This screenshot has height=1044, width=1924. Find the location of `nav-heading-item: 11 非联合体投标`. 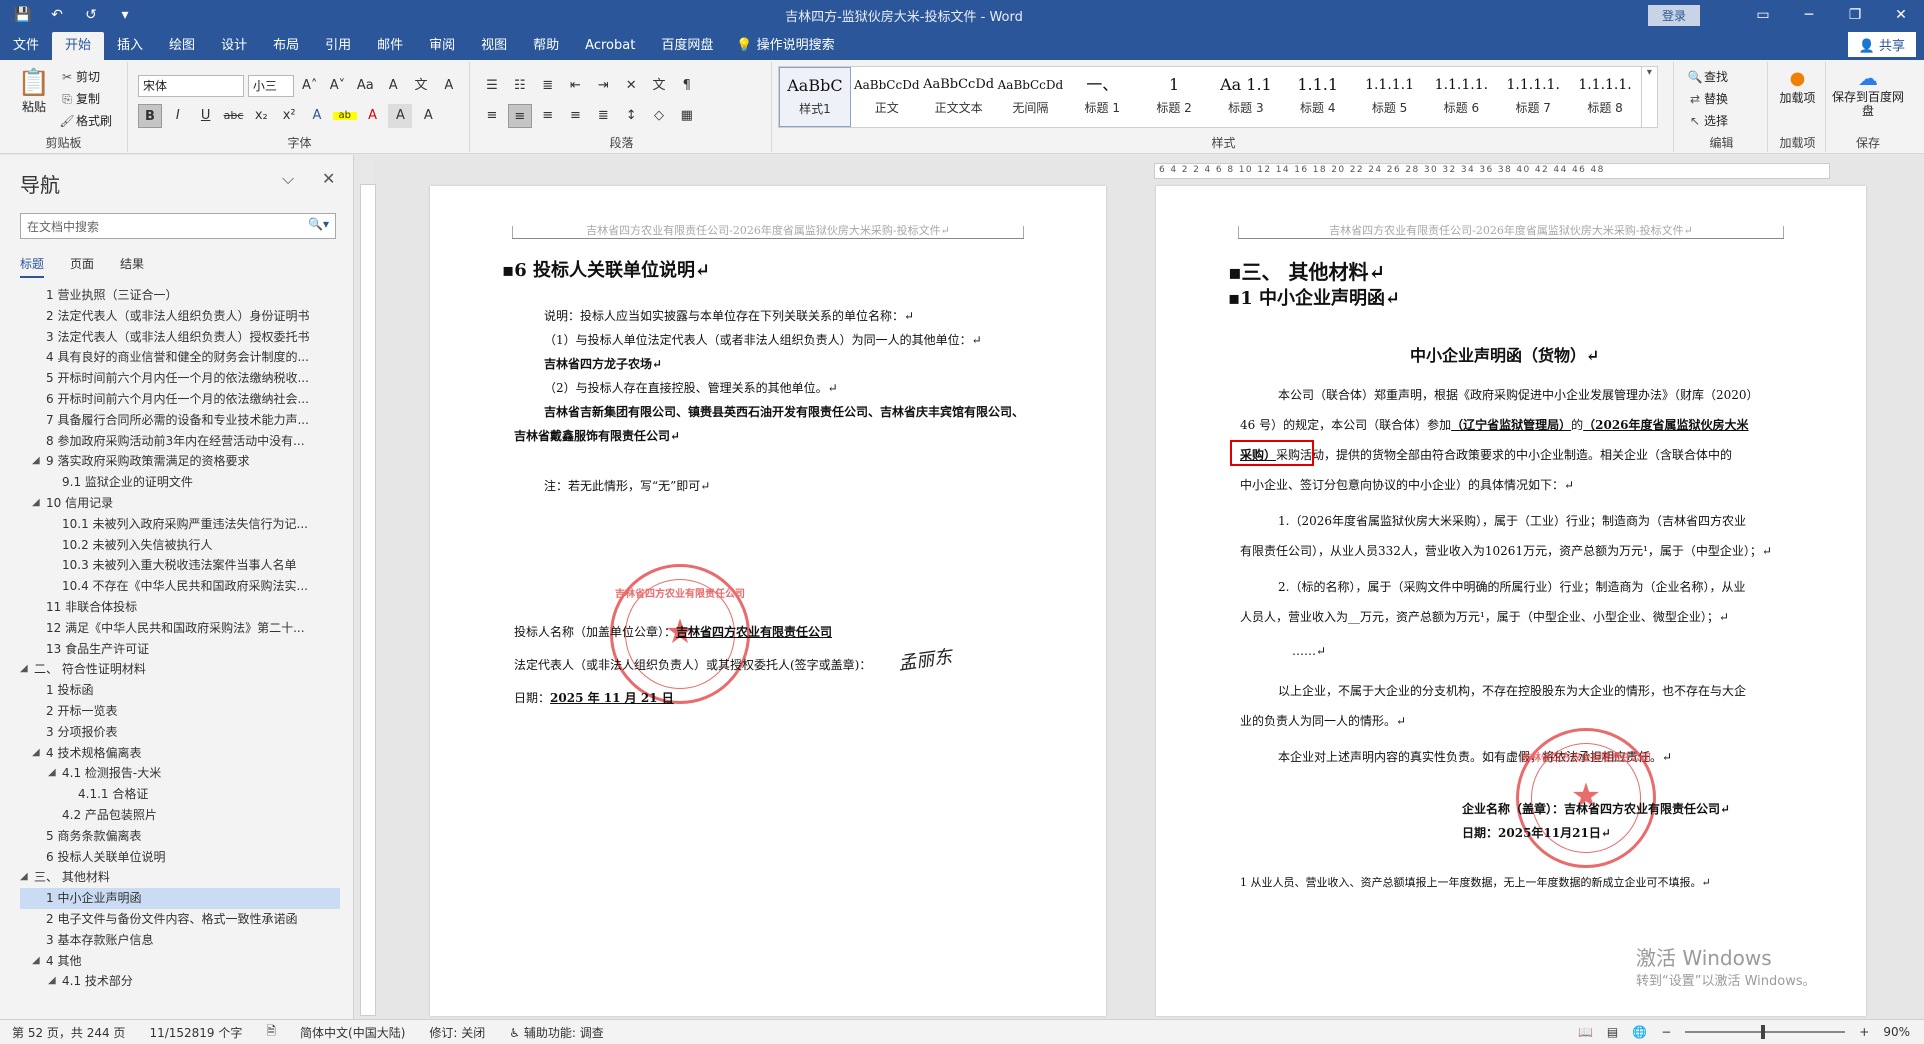

nav-heading-item: 11 非联合体投标 is located at coordinates (180, 607).